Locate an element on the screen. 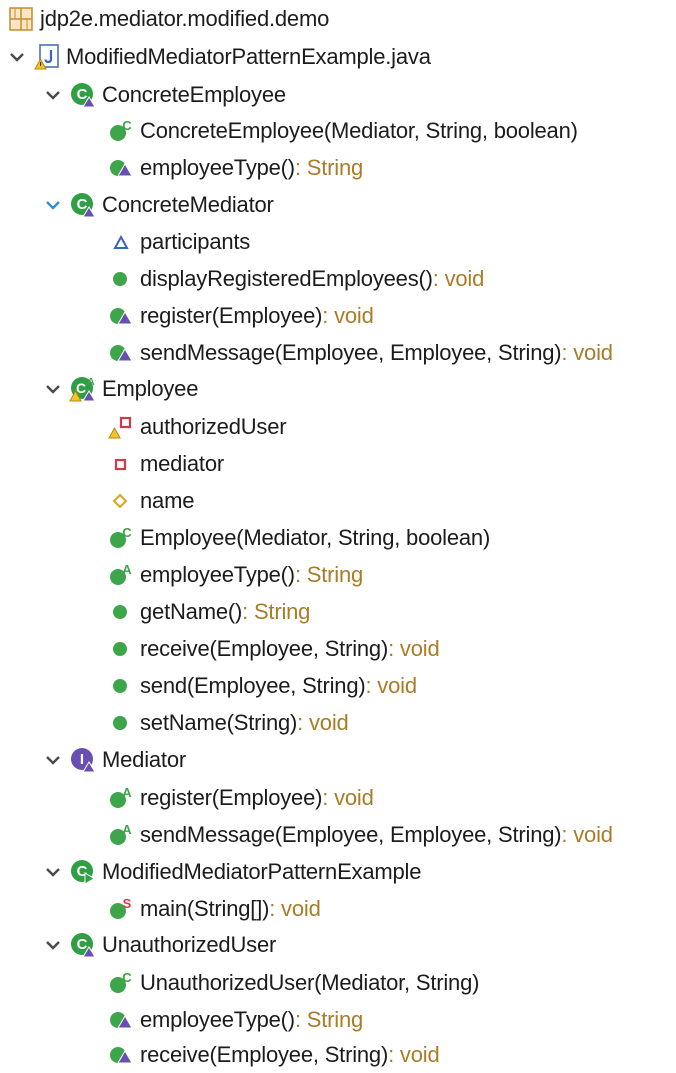  tree-item-method: S main(String[]) : void is located at coordinates (214, 909).